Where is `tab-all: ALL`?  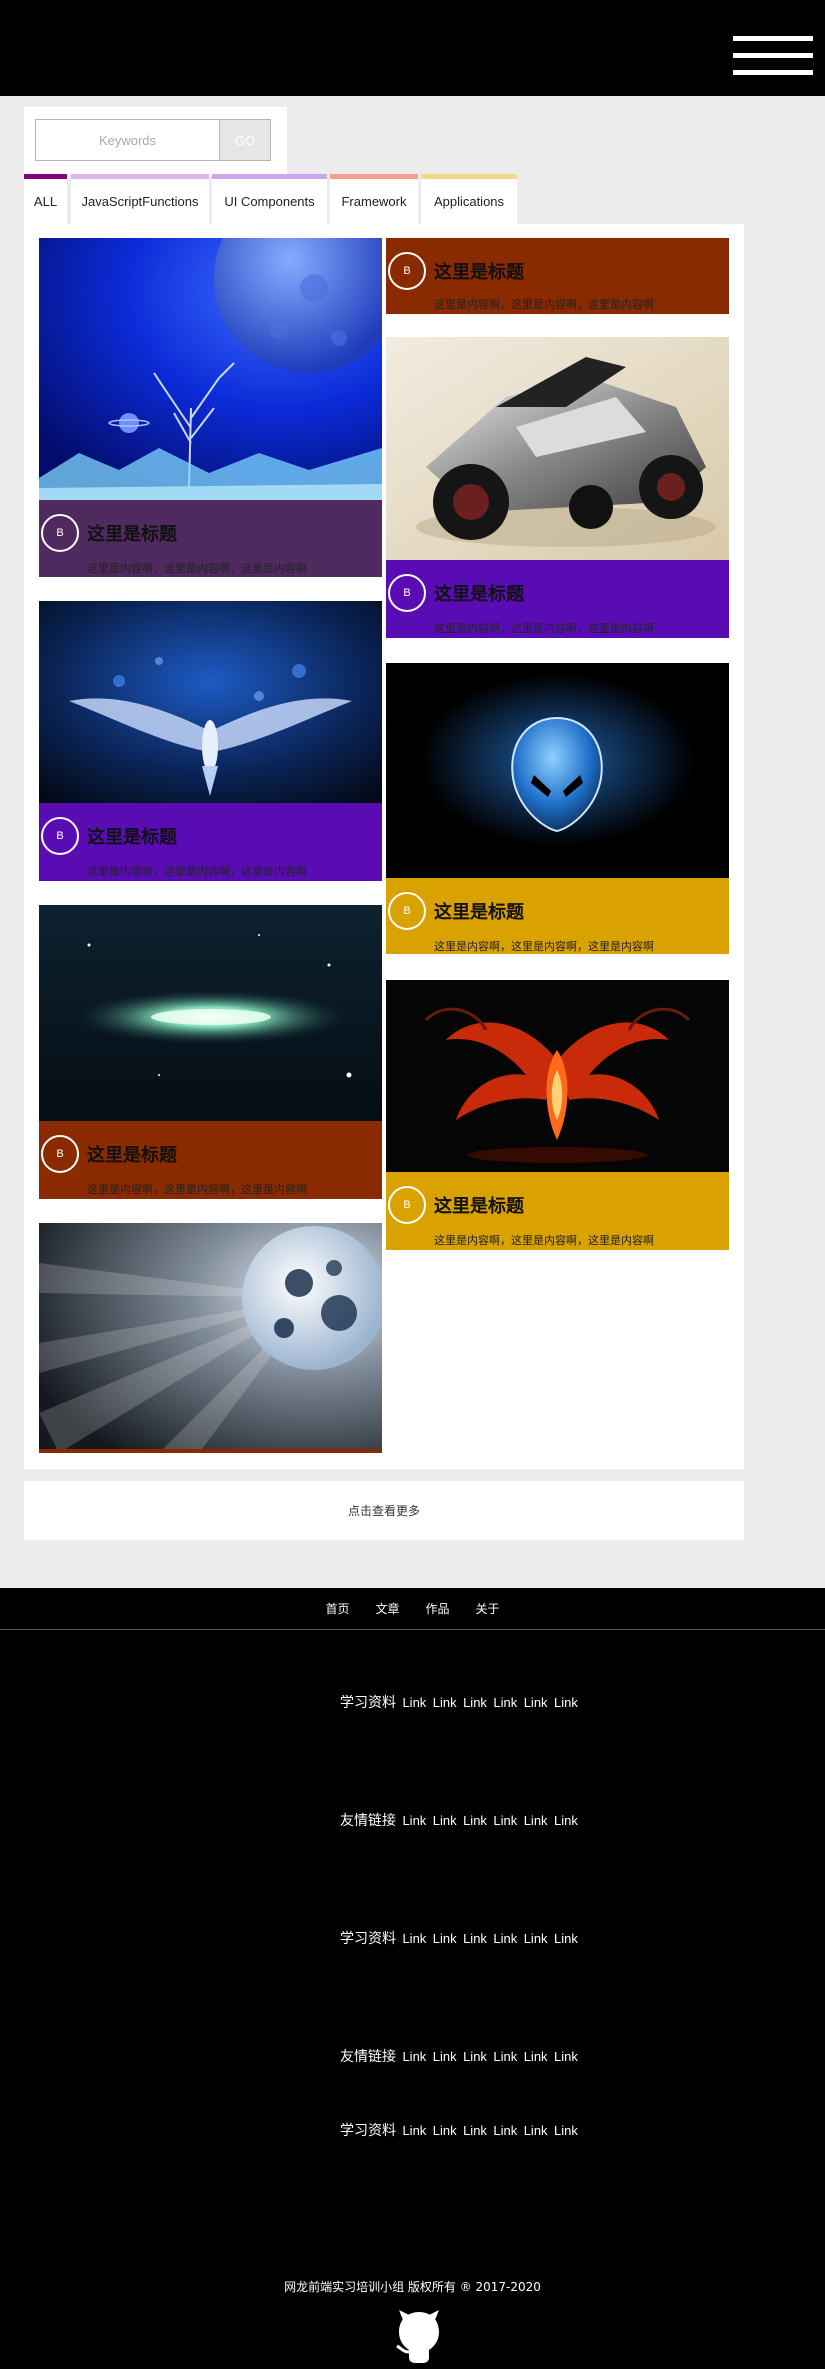
tab-all: ALL is located at coordinates (45, 199).